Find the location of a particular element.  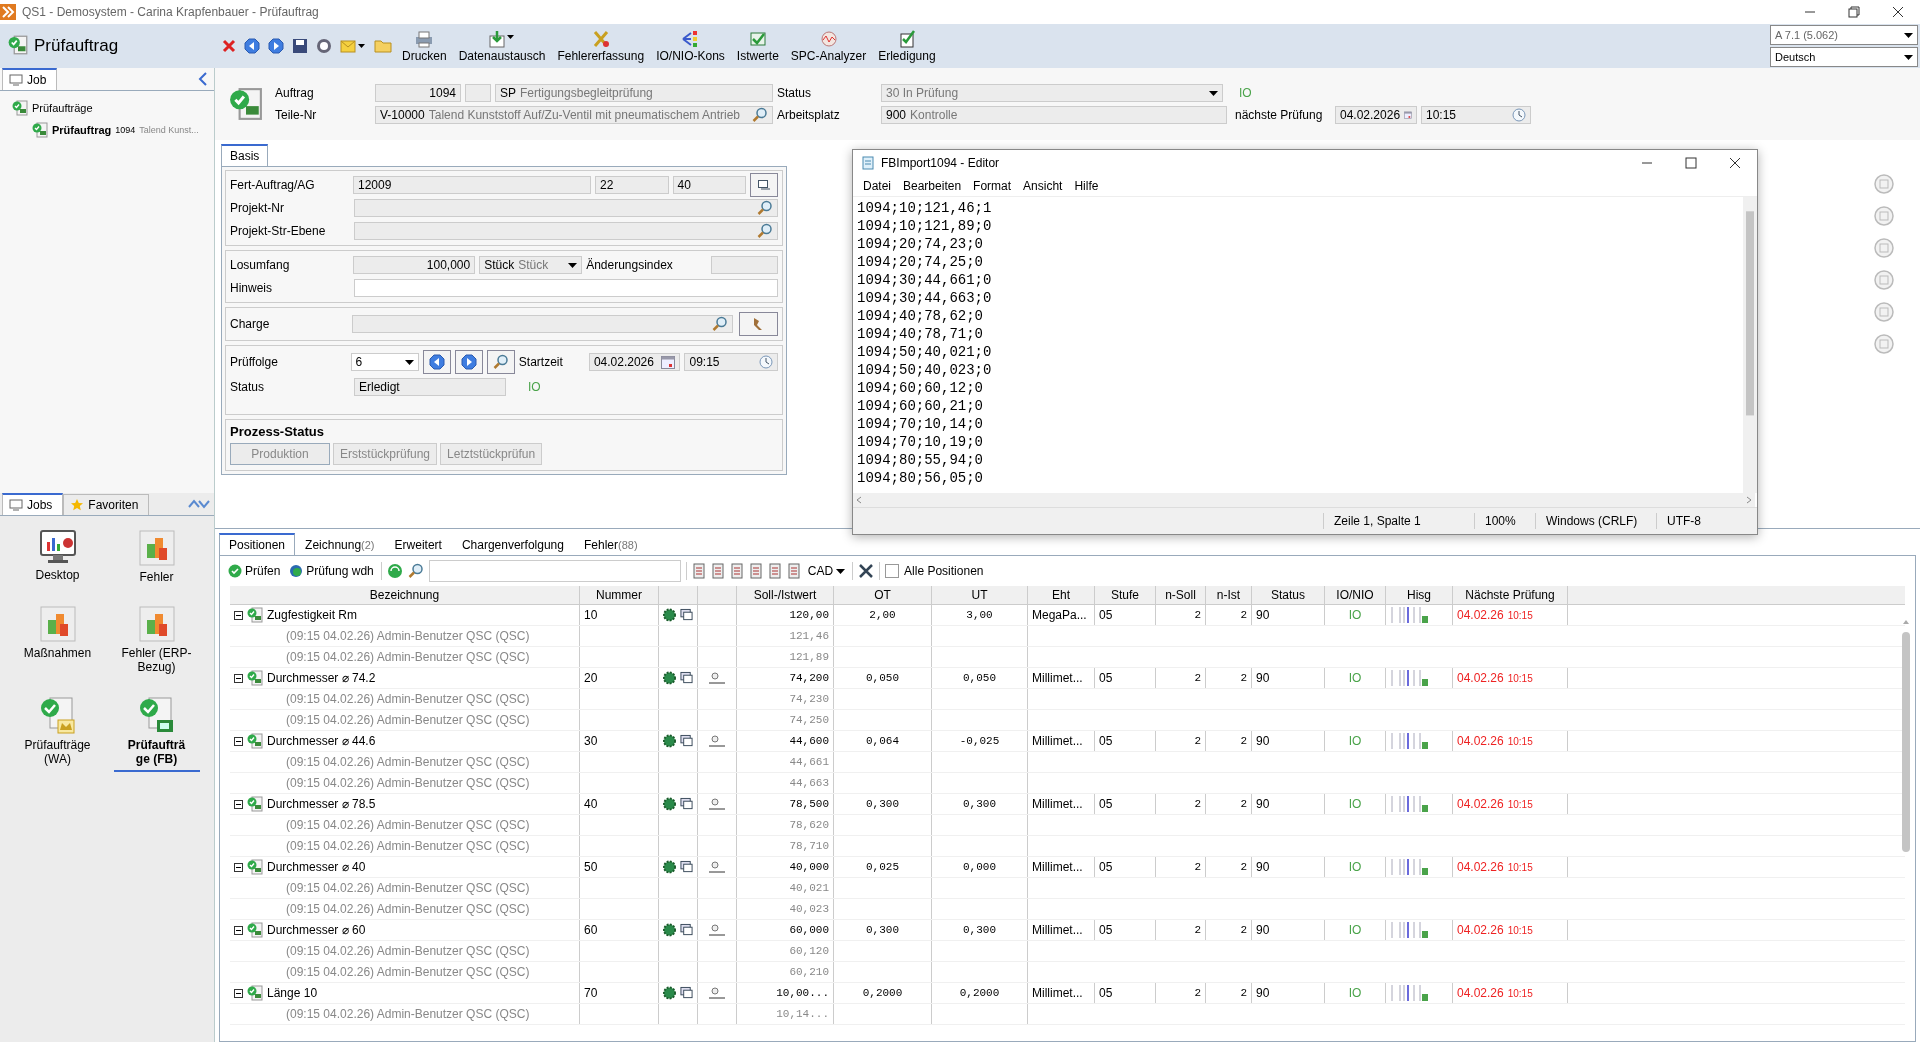

column-header: Bezeichnung is located at coordinates (404, 595).